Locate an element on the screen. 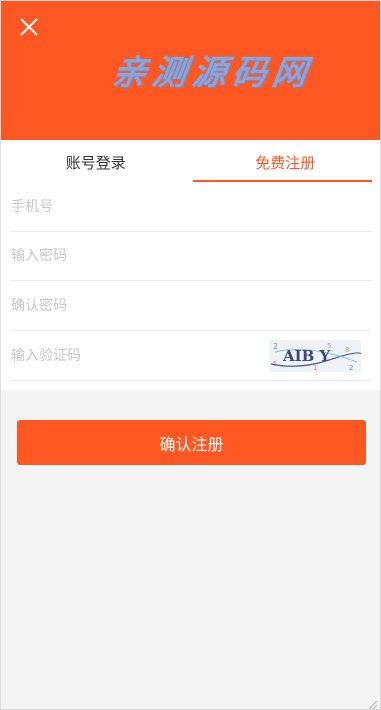  password-field-row is located at coordinates (191, 256).